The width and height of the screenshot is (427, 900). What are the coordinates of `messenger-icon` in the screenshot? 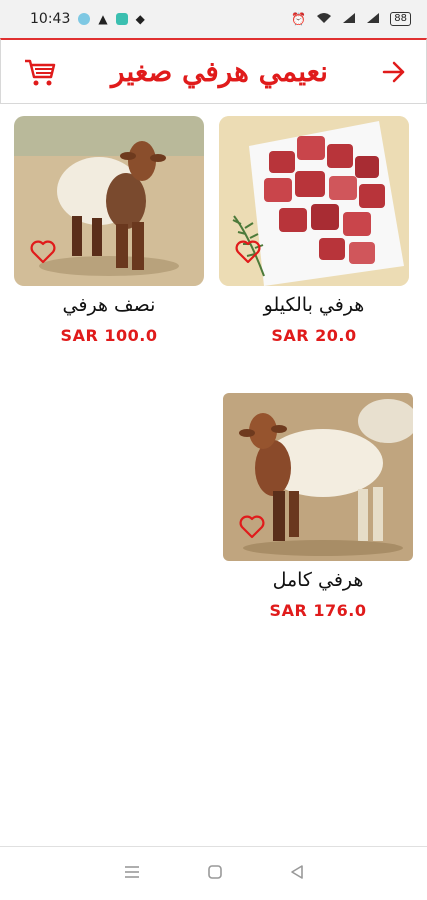 It's located at (121, 19).